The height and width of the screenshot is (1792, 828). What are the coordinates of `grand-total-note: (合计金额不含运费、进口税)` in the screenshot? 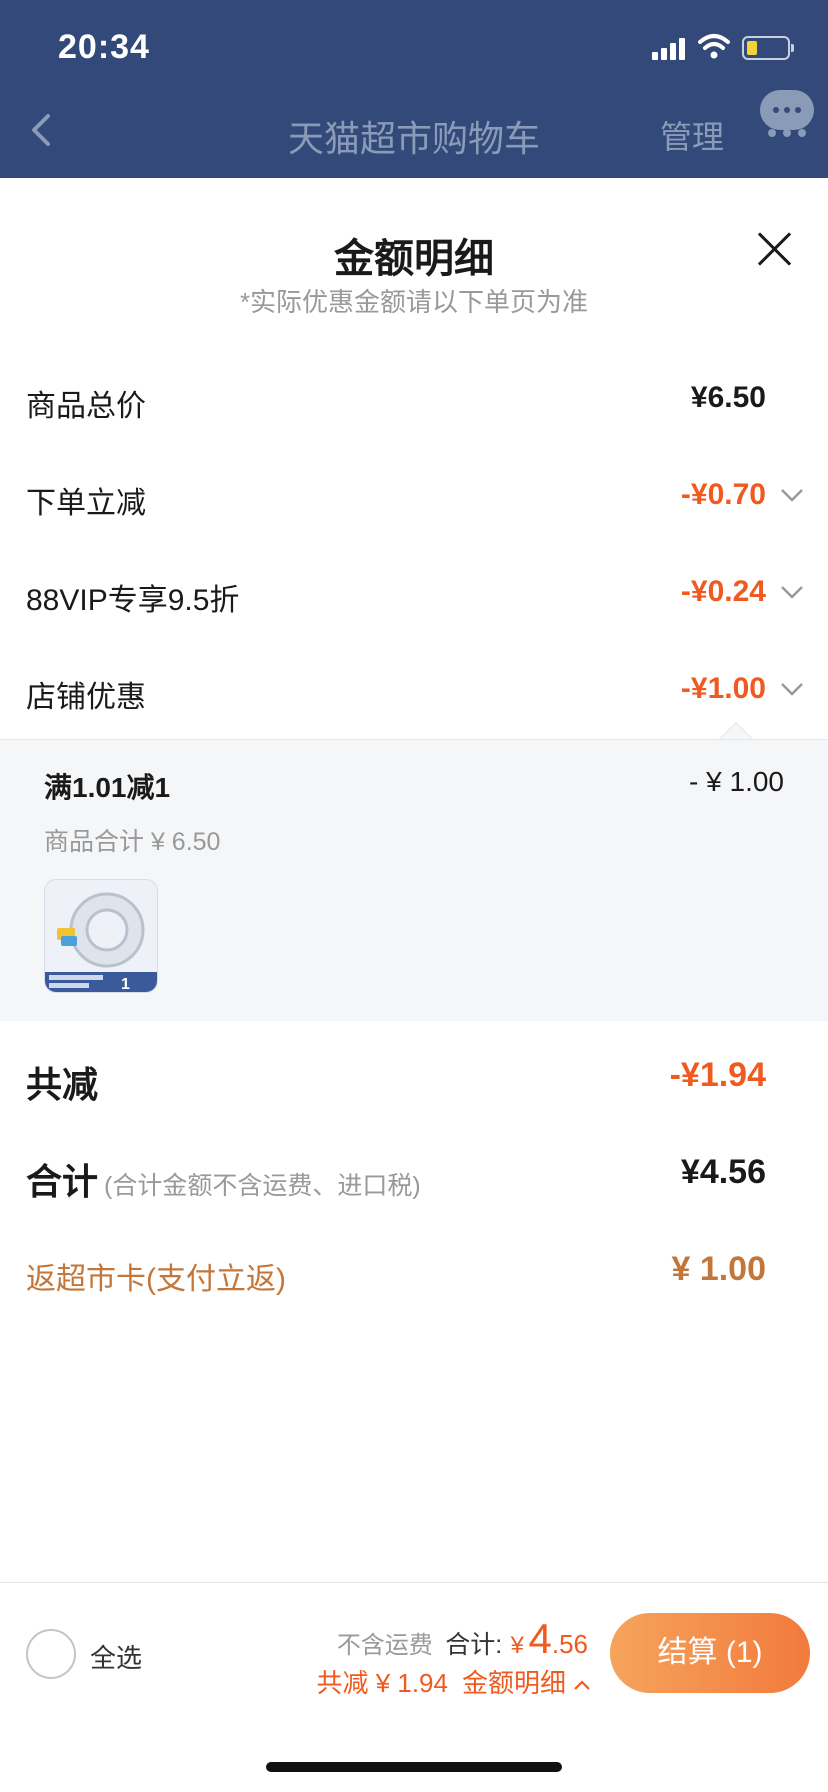 It's located at (262, 1186).